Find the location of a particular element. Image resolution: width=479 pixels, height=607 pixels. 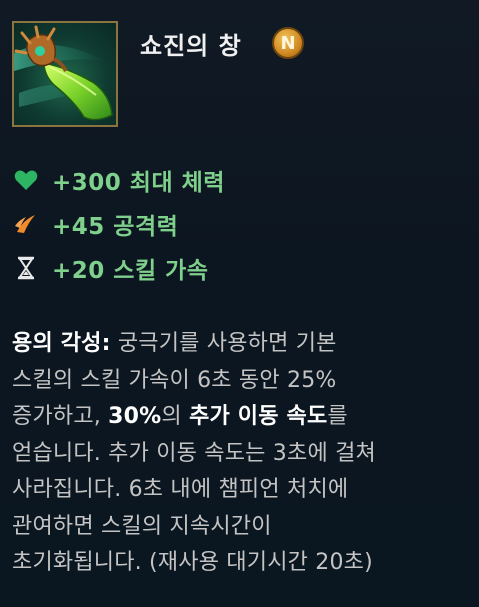

stat-haste: +20 스킬 가속 is located at coordinates (118, 268).